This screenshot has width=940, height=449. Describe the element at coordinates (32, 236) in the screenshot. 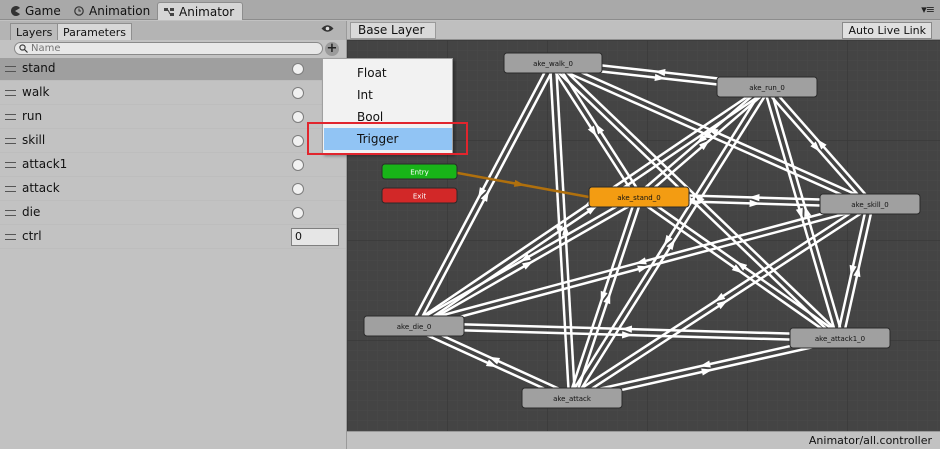

I see `parameter-name: ctrl` at that location.